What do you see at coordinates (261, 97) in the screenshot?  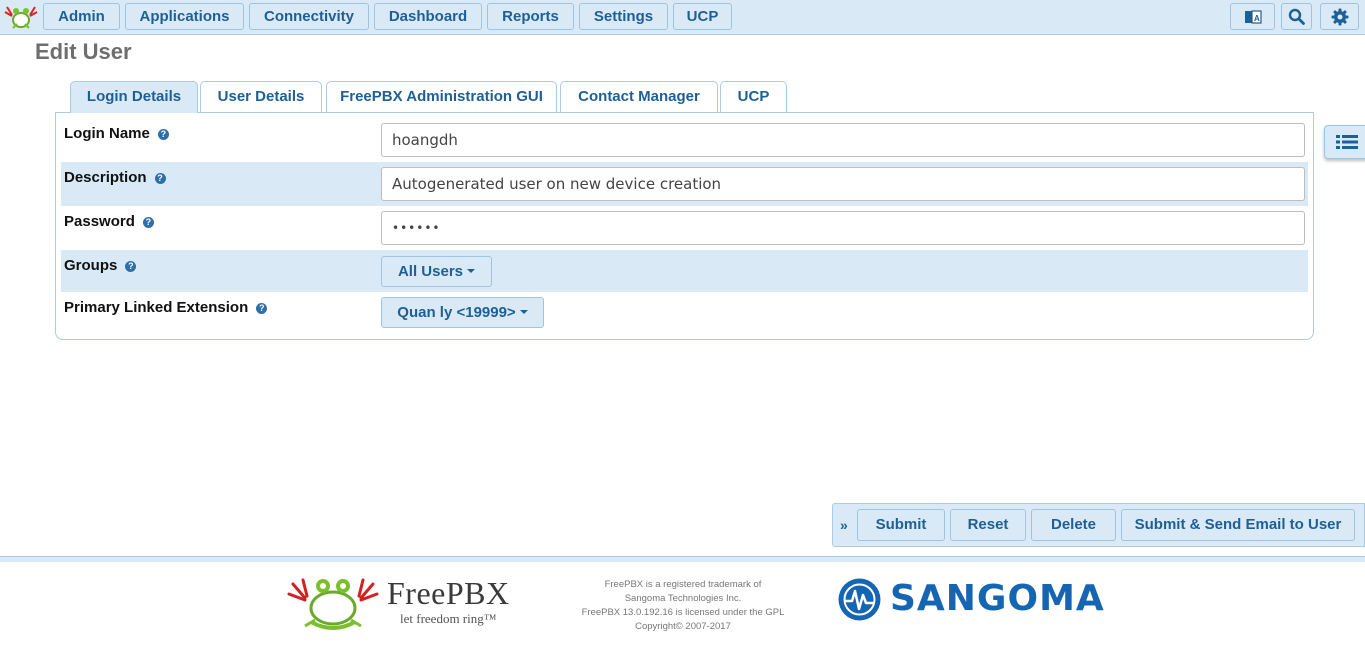 I see `tab-user-details: User Details` at bounding box center [261, 97].